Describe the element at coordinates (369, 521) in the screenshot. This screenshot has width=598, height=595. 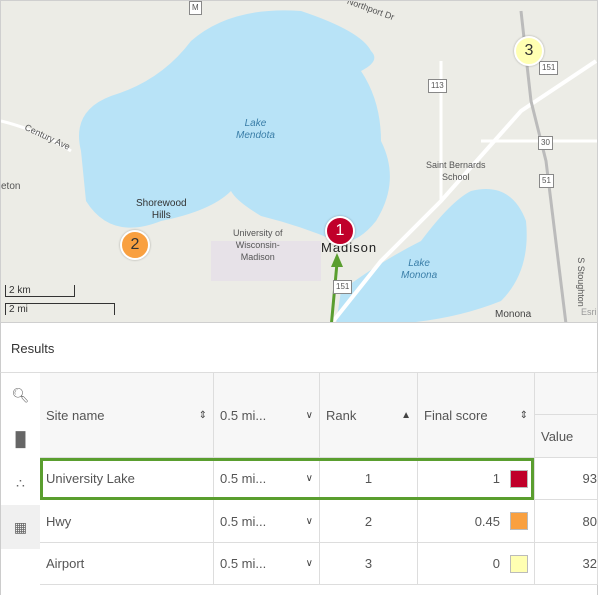
I see `row-2-rank: 2` at that location.